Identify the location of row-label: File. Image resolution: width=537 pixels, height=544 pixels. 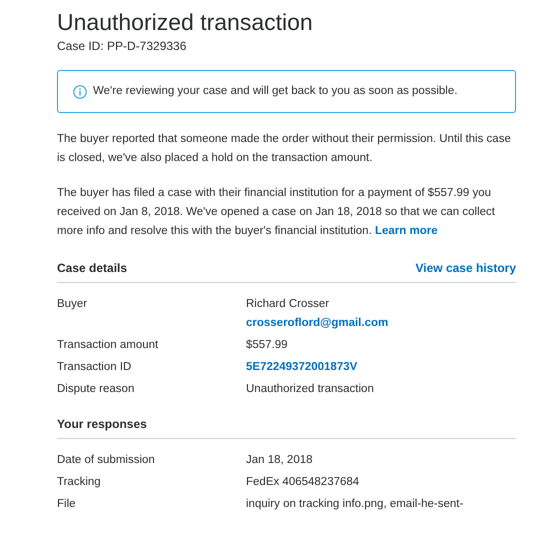
(67, 504).